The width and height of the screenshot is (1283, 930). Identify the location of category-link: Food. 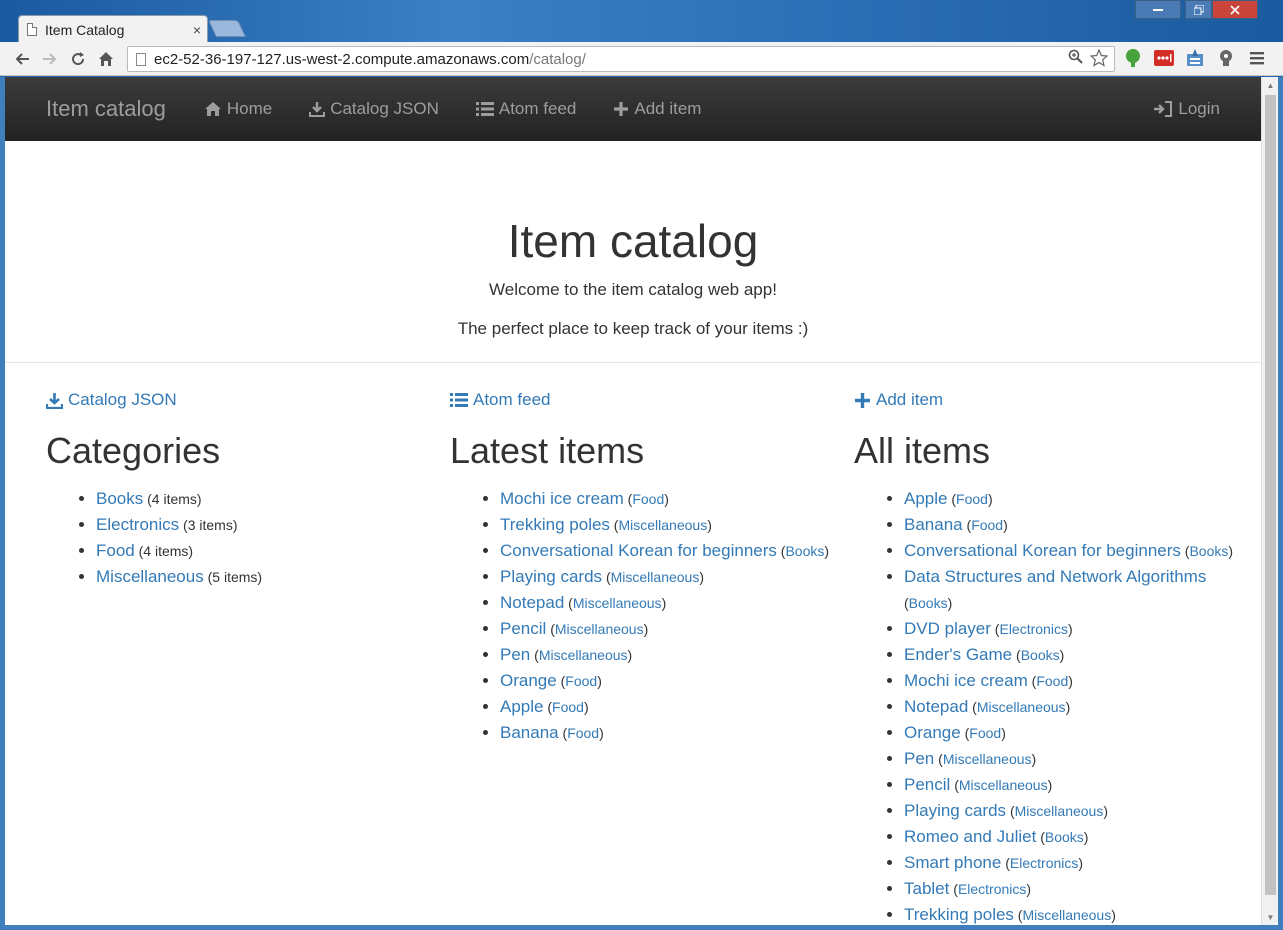
(115, 550).